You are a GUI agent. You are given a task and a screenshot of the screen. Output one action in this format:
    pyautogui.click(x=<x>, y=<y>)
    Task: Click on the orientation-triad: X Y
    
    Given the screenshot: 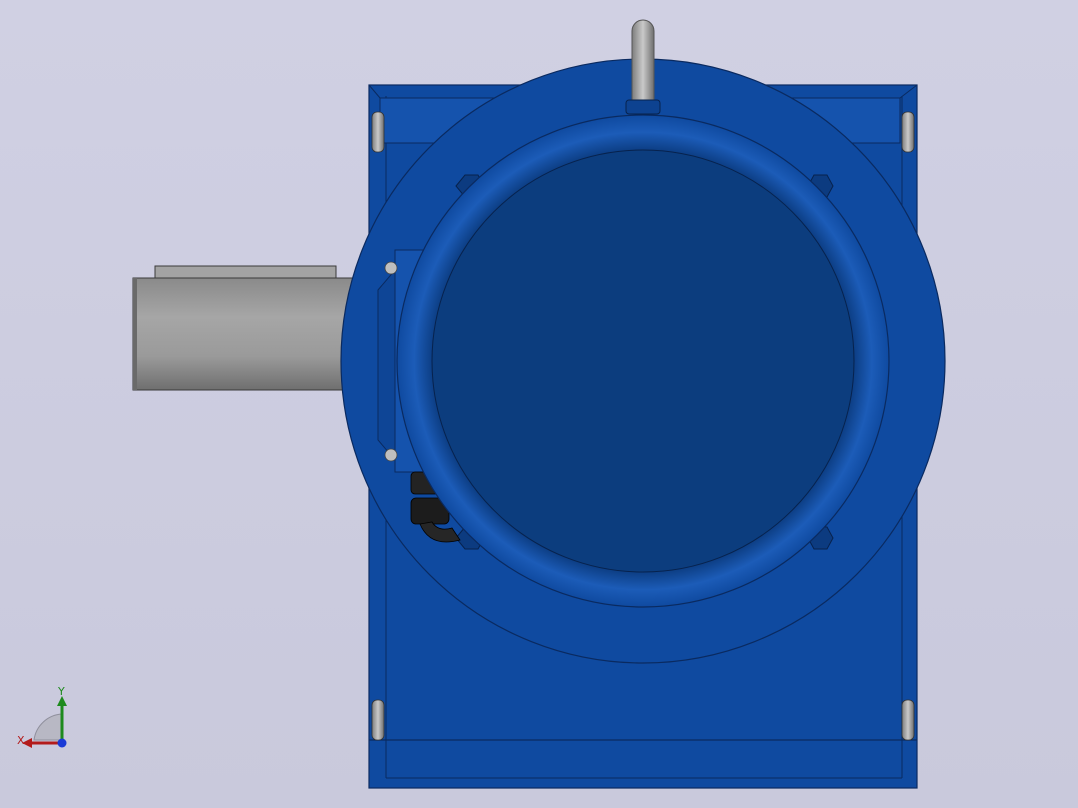 What is the action you would take?
    pyautogui.click(x=42, y=716)
    